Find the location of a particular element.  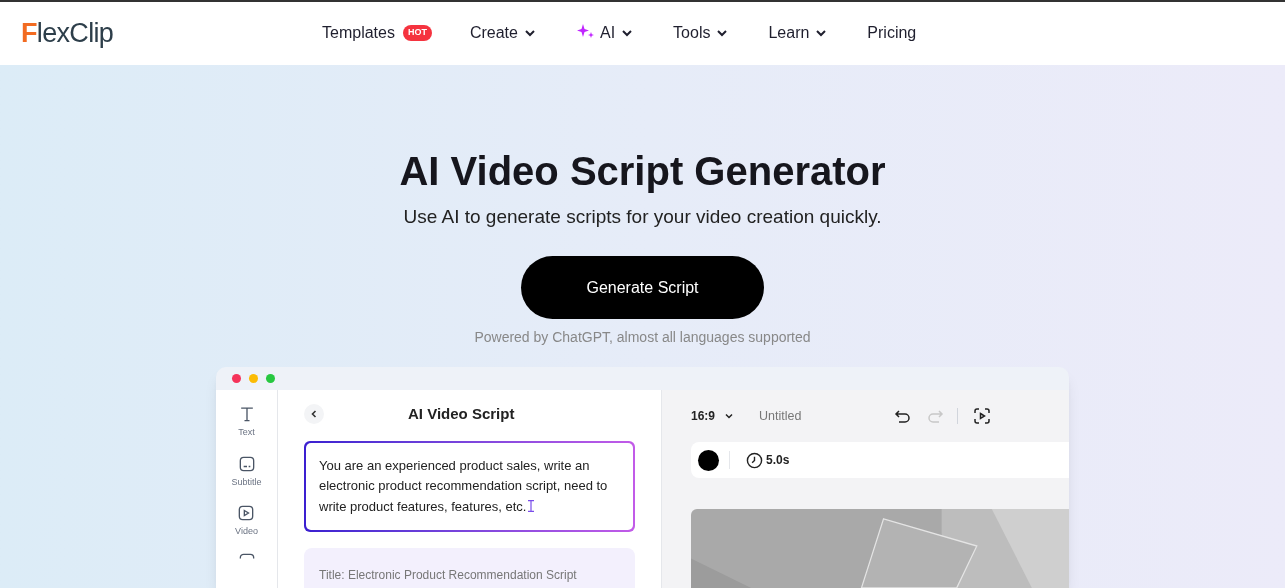

sidebar-label: Video is located at coordinates (246, 532).